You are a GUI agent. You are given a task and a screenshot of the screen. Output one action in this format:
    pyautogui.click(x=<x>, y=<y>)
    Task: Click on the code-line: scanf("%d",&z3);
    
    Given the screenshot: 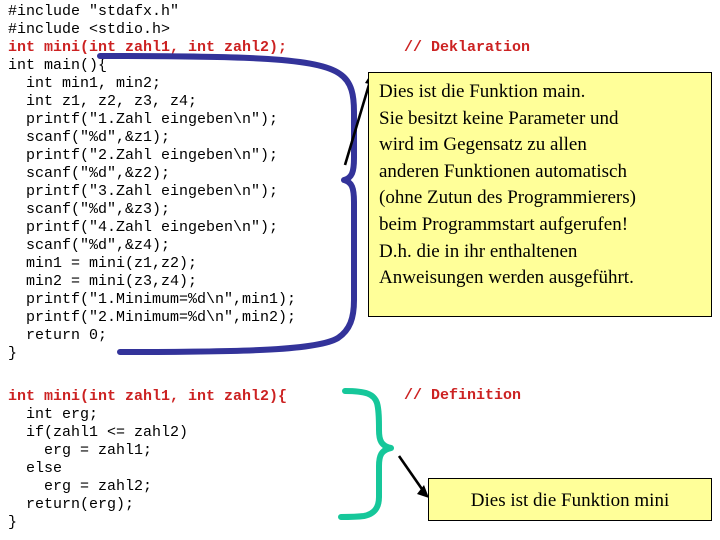 What is the action you would take?
    pyautogui.click(x=89, y=209)
    